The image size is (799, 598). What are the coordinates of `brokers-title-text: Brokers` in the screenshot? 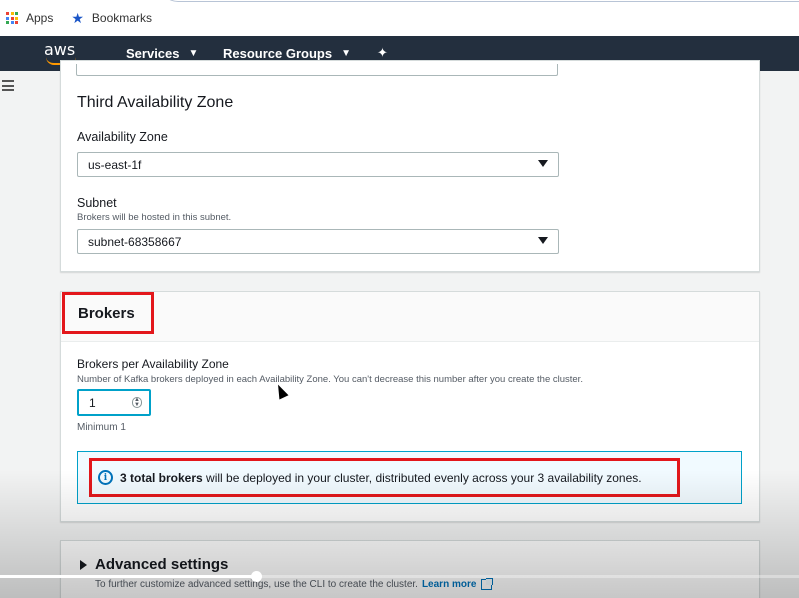 It's located at (106, 313).